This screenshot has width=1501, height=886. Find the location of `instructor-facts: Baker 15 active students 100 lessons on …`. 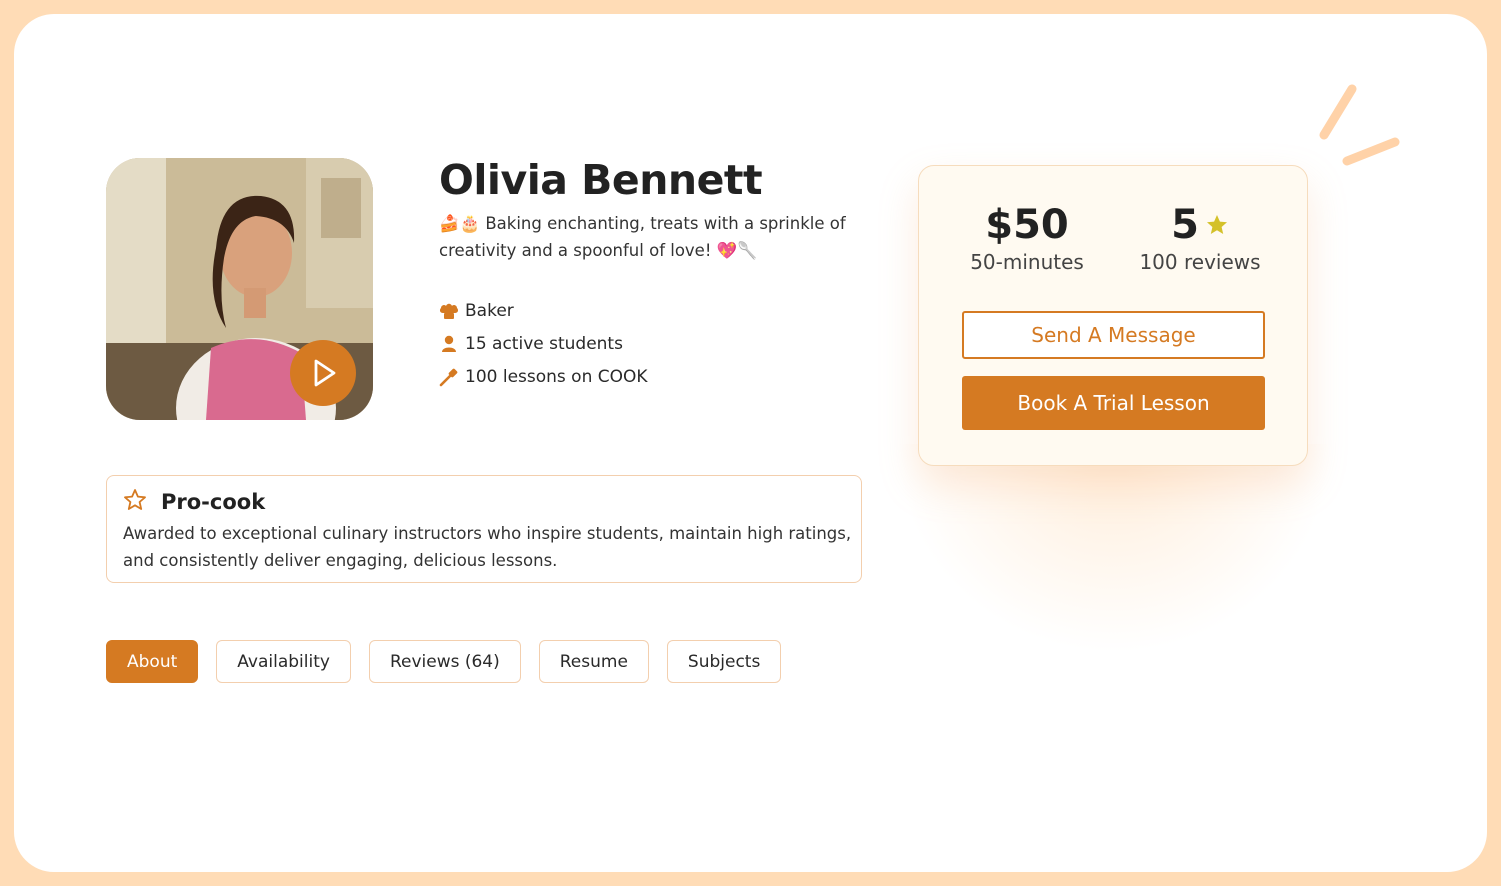

instructor-facts: Baker 15 active students 100 lessons on … is located at coordinates (543, 343).